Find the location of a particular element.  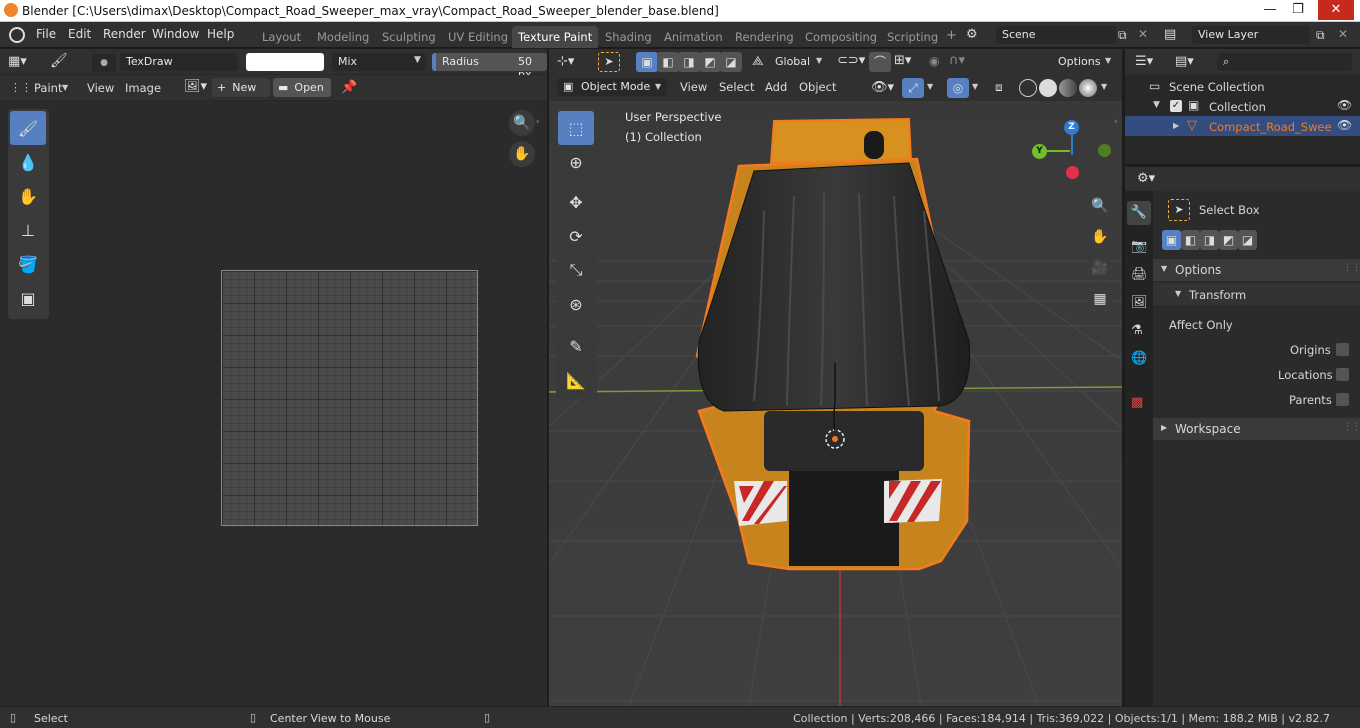

tab-scripting: Scripting is located at coordinates (912, 37).